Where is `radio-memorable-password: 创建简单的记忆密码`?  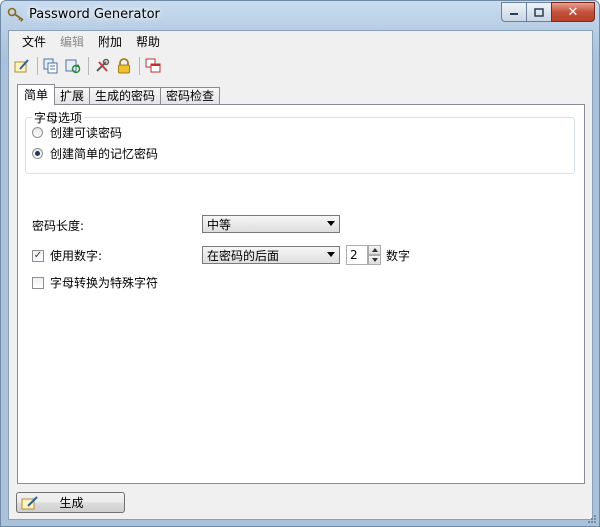 radio-memorable-password: 创建简单的记忆密码 is located at coordinates (95, 153).